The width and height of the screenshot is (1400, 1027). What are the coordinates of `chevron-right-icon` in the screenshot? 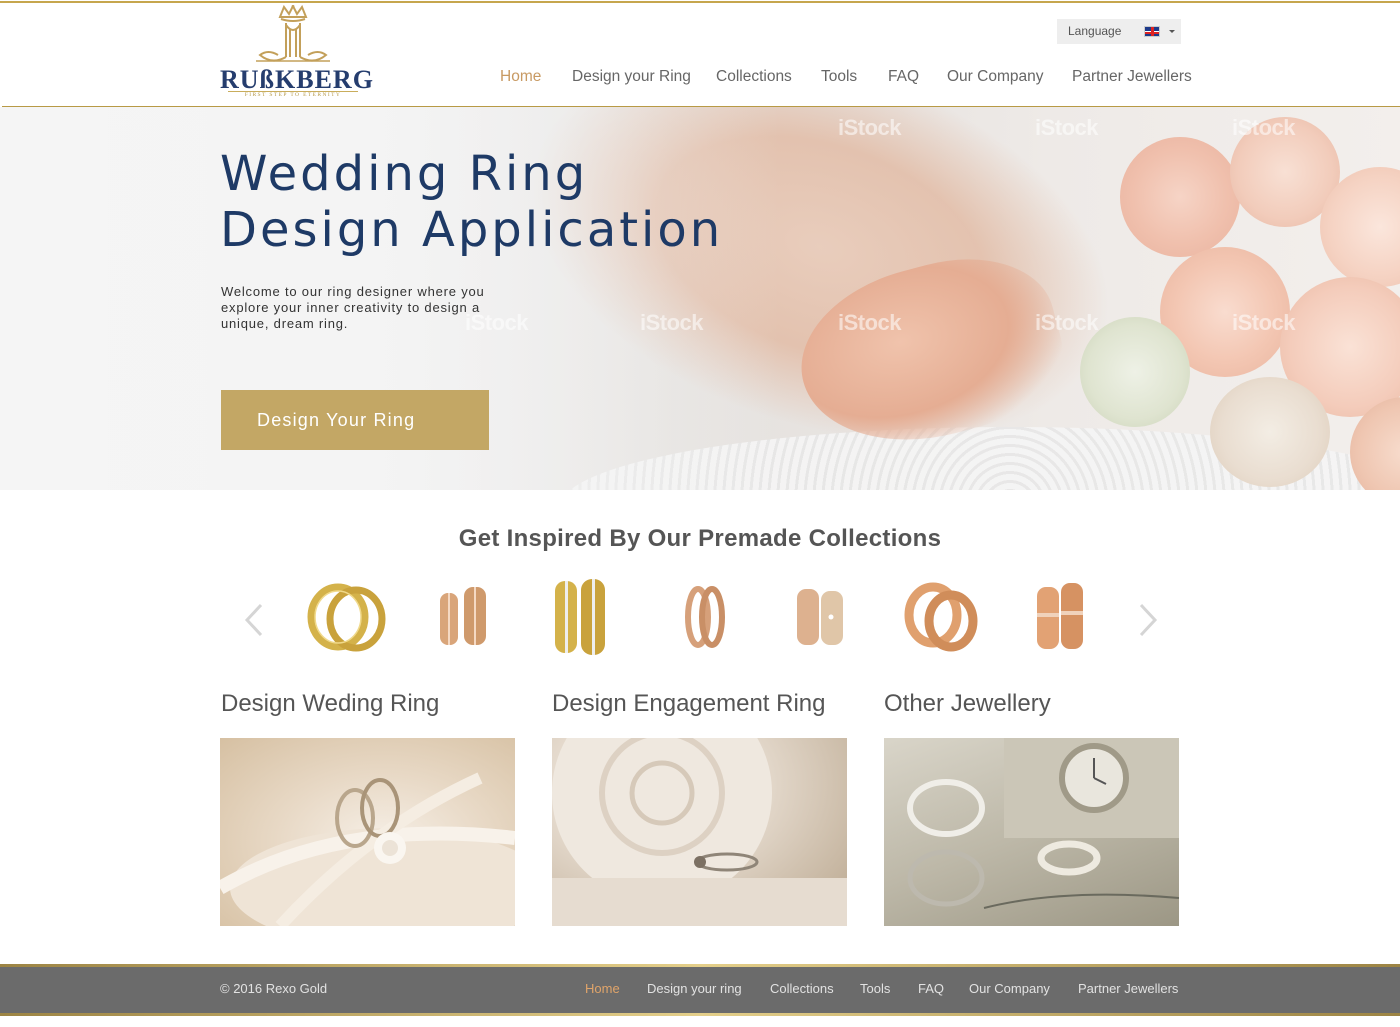 It's located at (1148, 620).